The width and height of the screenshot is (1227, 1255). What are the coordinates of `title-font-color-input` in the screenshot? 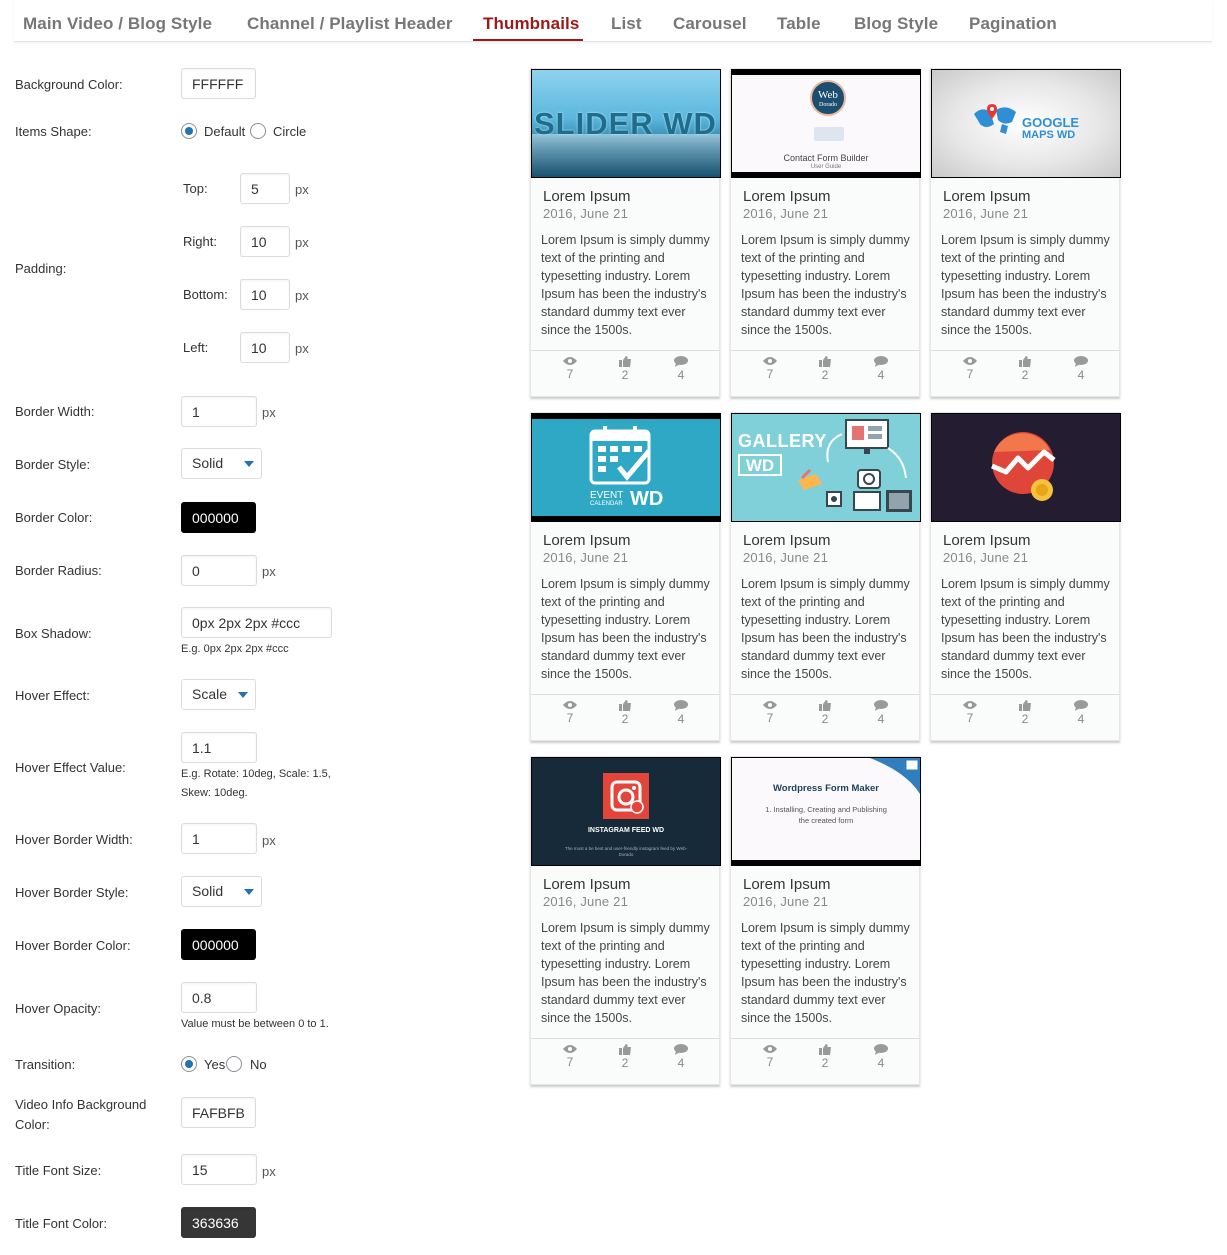 It's located at (218, 1222).